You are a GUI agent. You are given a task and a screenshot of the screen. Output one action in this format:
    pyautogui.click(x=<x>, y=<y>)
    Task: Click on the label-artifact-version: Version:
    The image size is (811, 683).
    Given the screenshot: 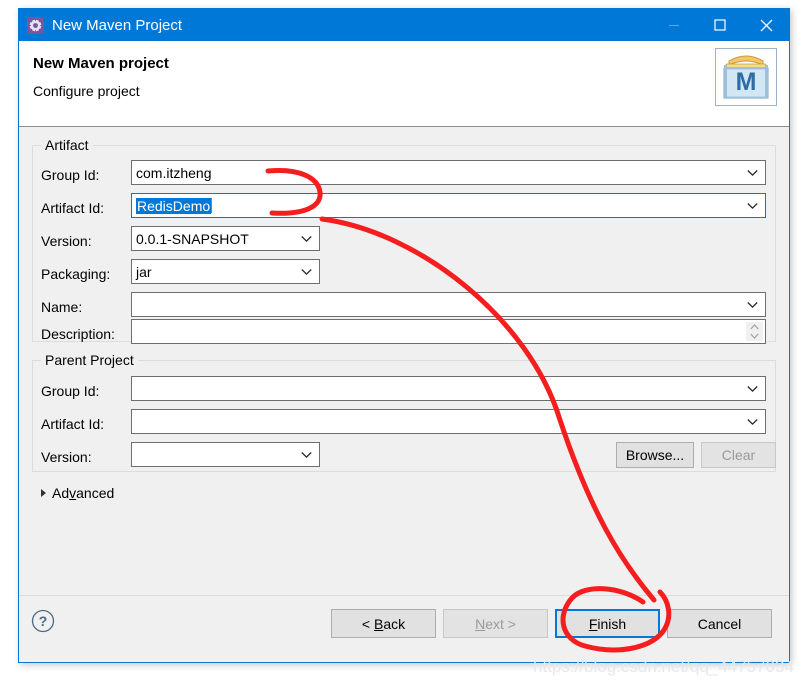 What is the action you would take?
    pyautogui.click(x=66, y=241)
    